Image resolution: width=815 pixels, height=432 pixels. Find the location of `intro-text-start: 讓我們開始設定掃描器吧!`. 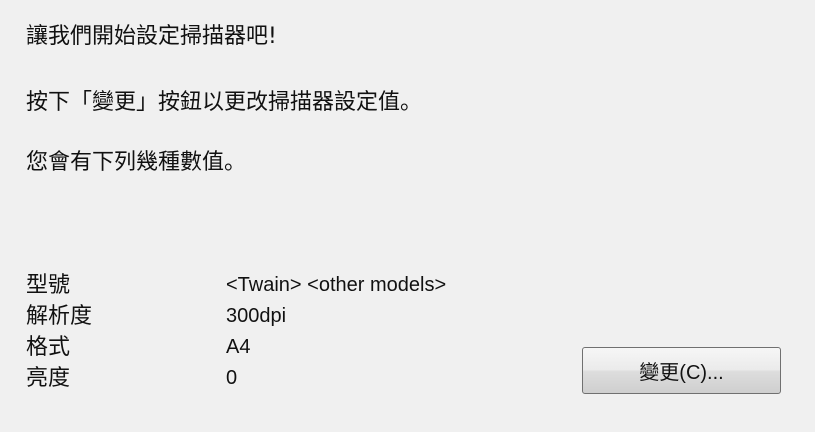

intro-text-start: 讓我們開始設定掃描器吧! is located at coordinates (151, 36).